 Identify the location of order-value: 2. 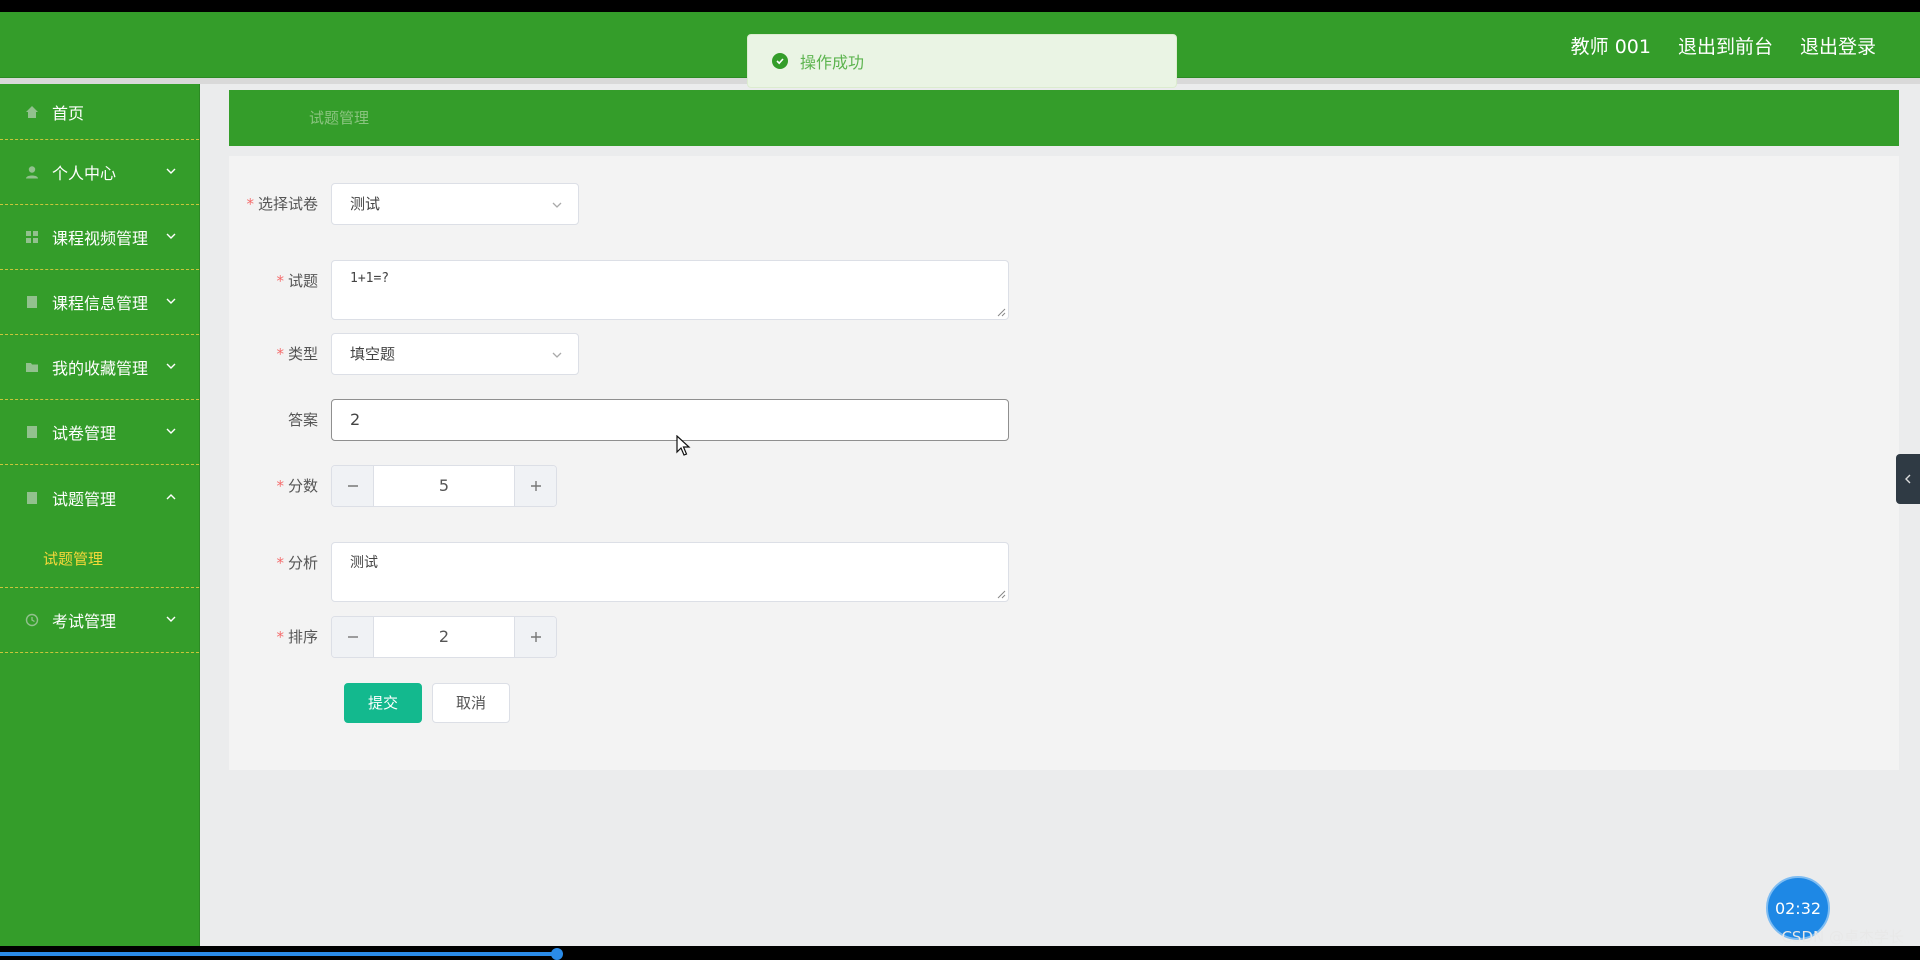
(444, 637).